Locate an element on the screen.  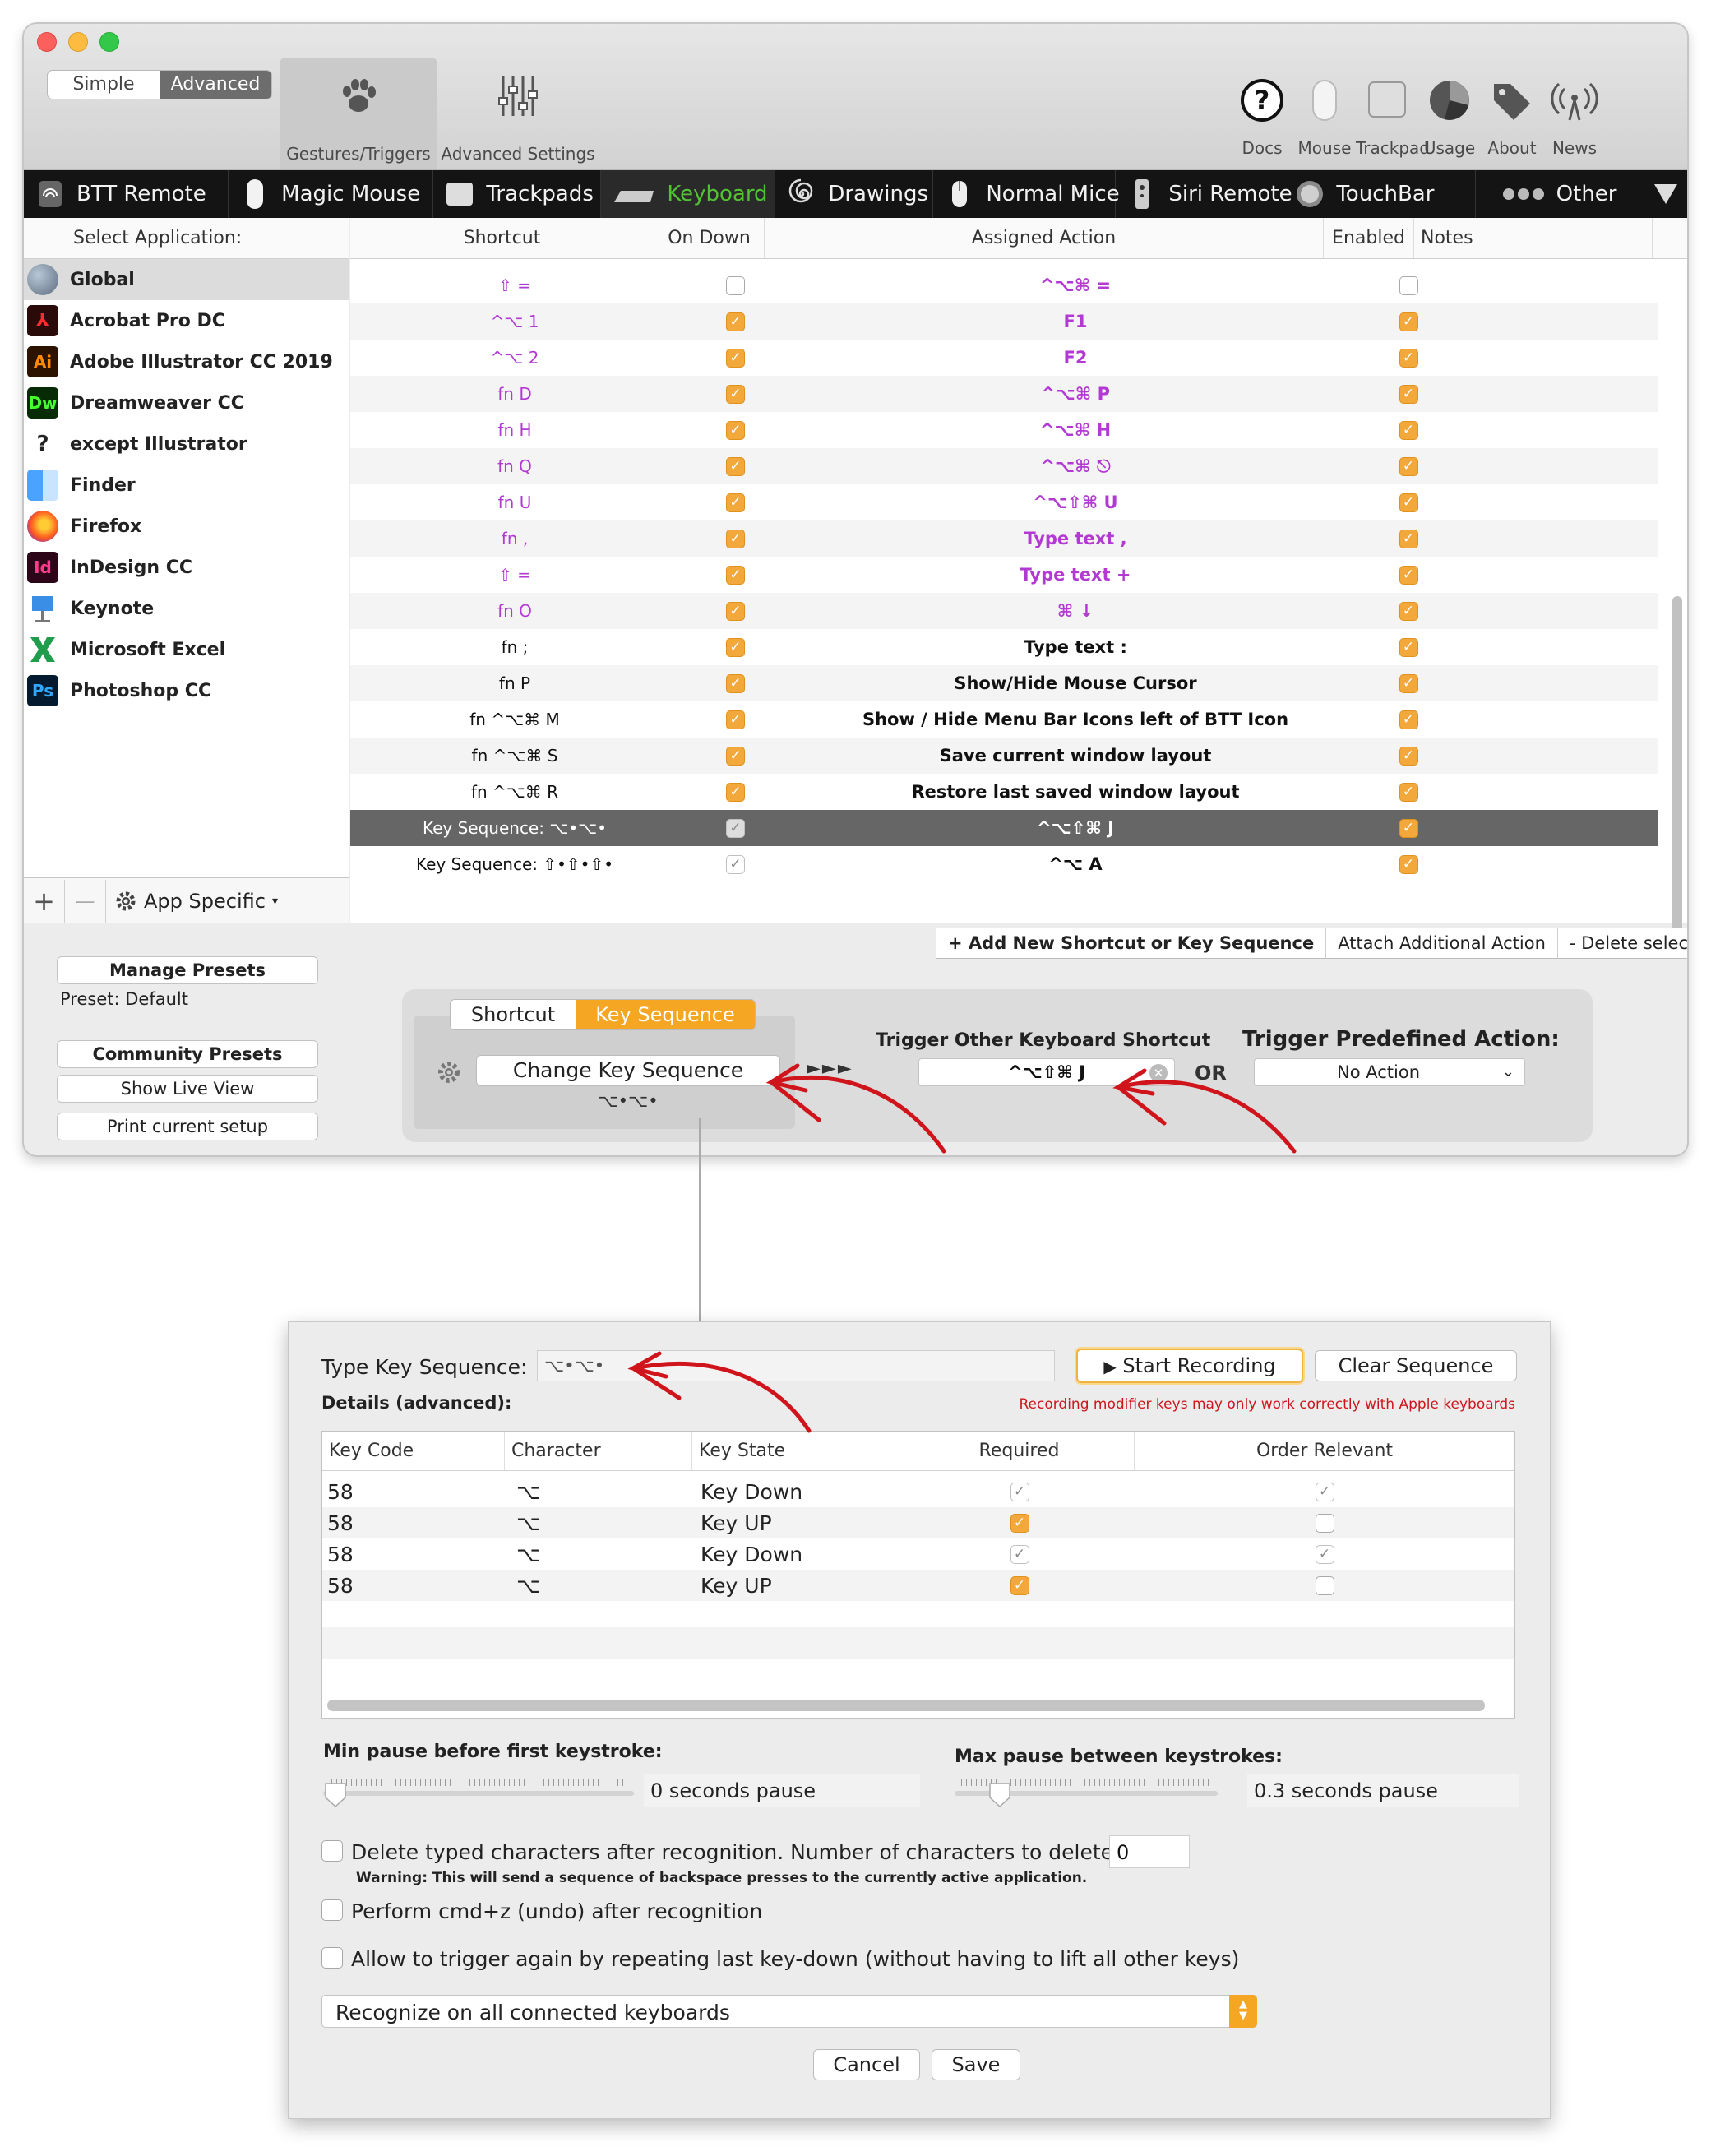
predefined-action-select: No Action ⌄ is located at coordinates (1389, 1072).